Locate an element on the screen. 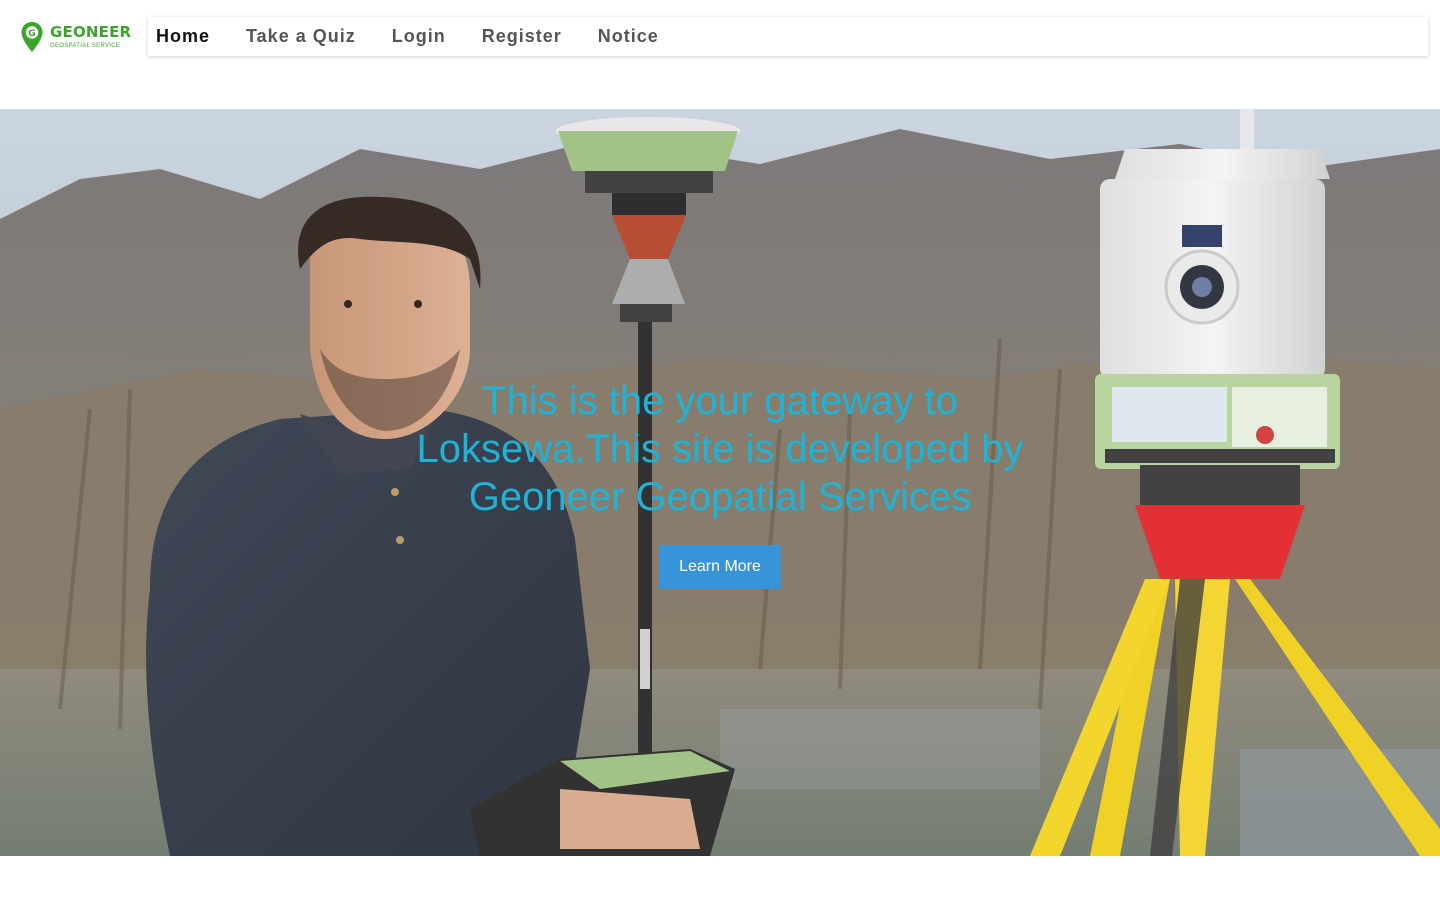 The image size is (1440, 900). nav-notice: Notice is located at coordinates (628, 36).